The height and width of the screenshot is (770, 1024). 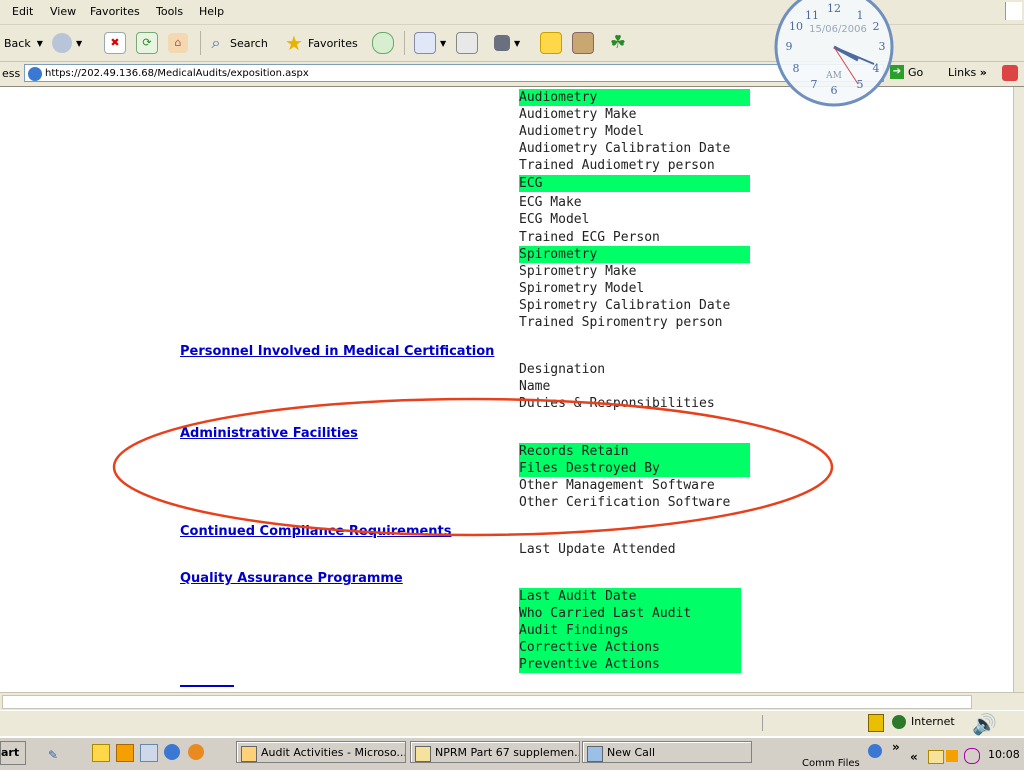 I want to click on quicklaunch-ie-icon, so click(x=172, y=752).